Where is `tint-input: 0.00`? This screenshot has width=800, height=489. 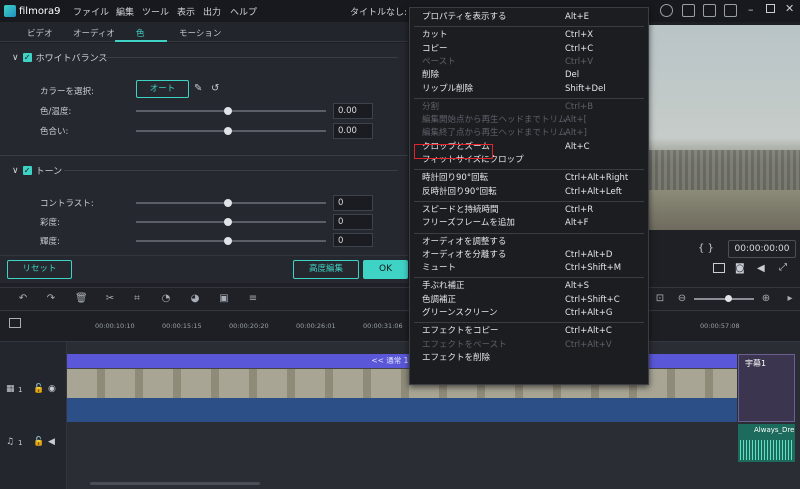
tint-input: 0.00 is located at coordinates (353, 131).